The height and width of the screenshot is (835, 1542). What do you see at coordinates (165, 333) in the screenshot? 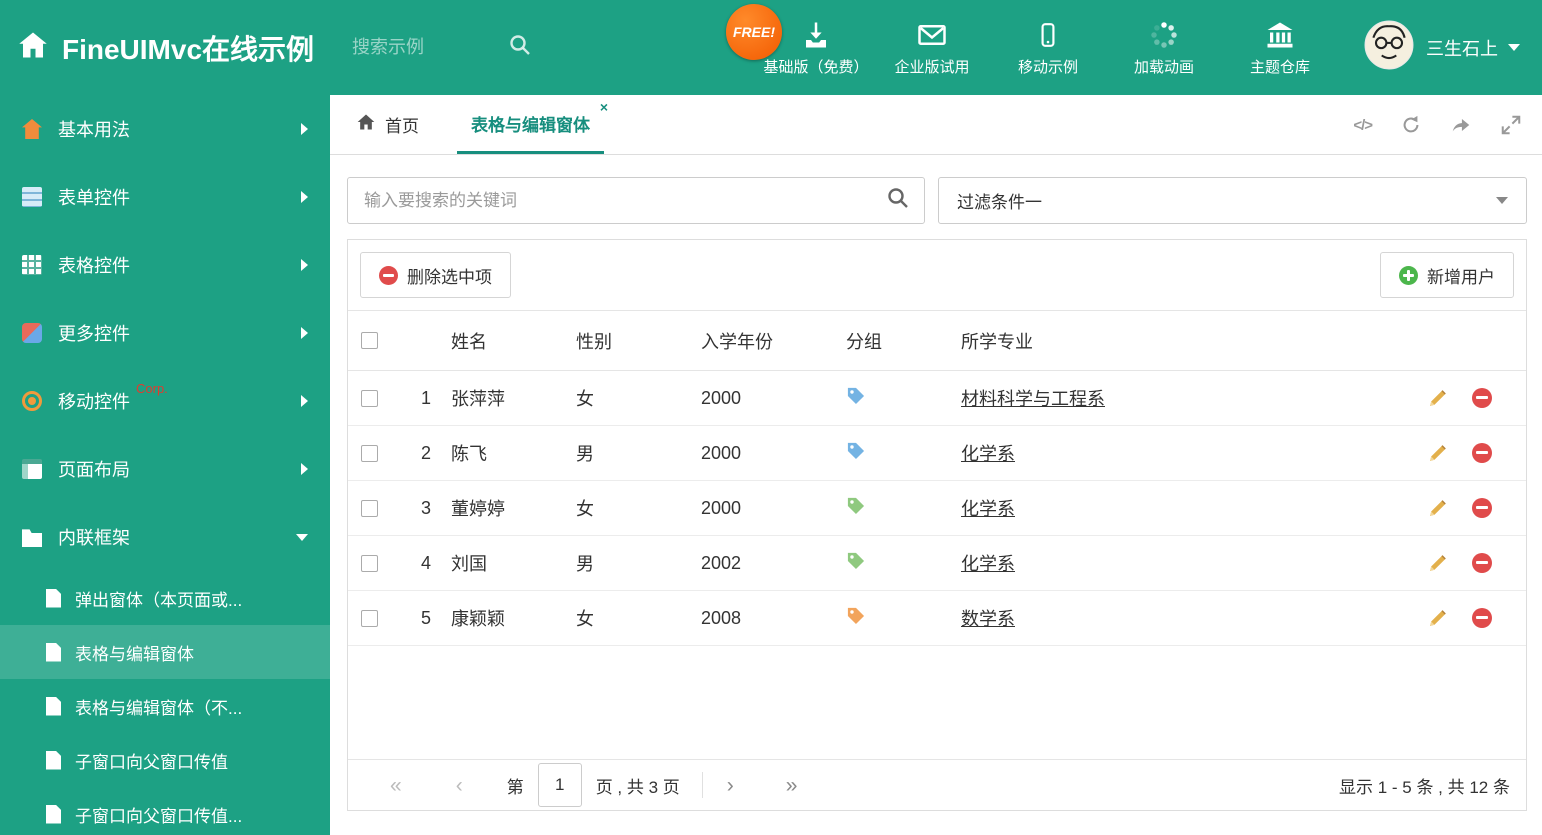
I see `sidebar-item-more-controls: 更多控件` at bounding box center [165, 333].